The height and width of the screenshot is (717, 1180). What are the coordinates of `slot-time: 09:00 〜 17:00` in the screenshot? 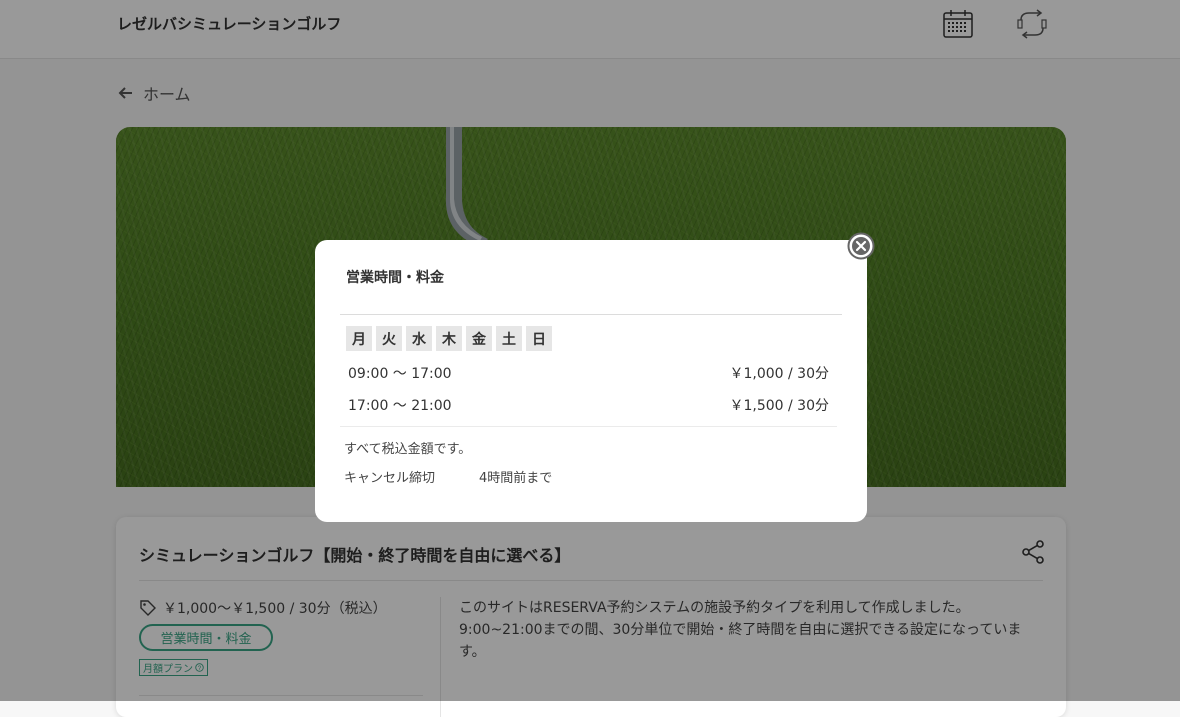 It's located at (400, 374).